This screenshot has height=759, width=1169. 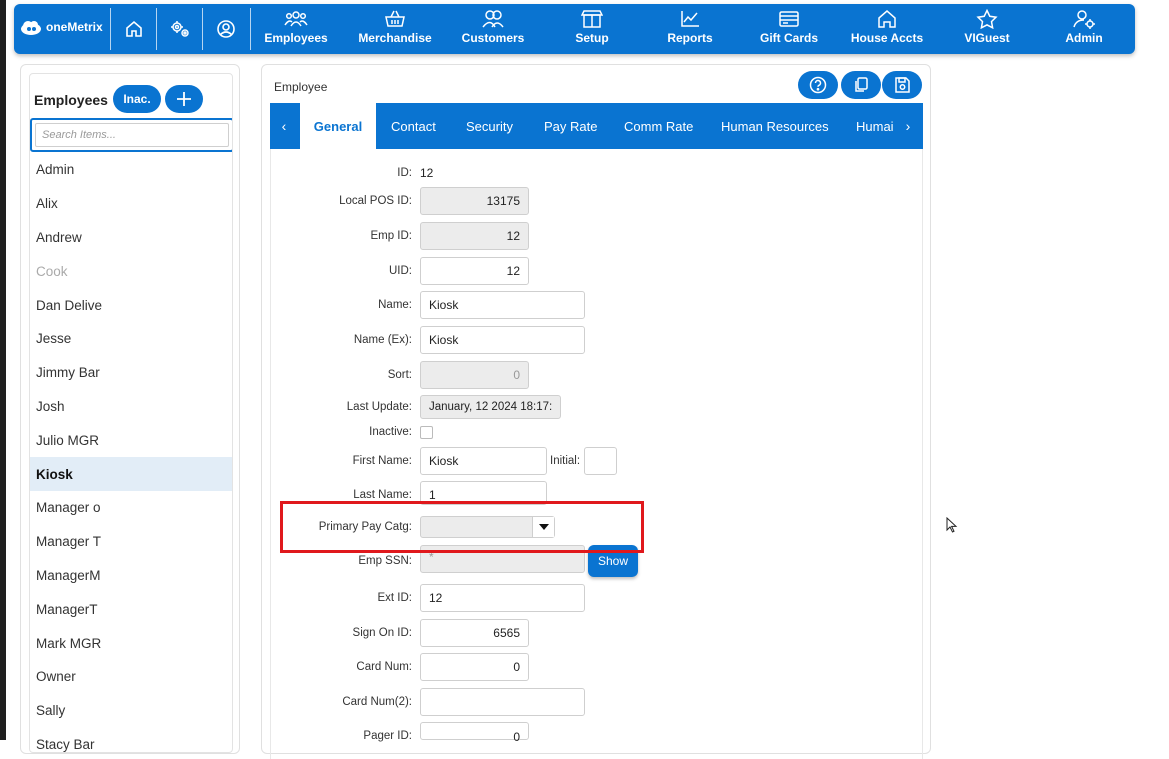 I want to click on list-item: Julio MGR, so click(x=131, y=440).